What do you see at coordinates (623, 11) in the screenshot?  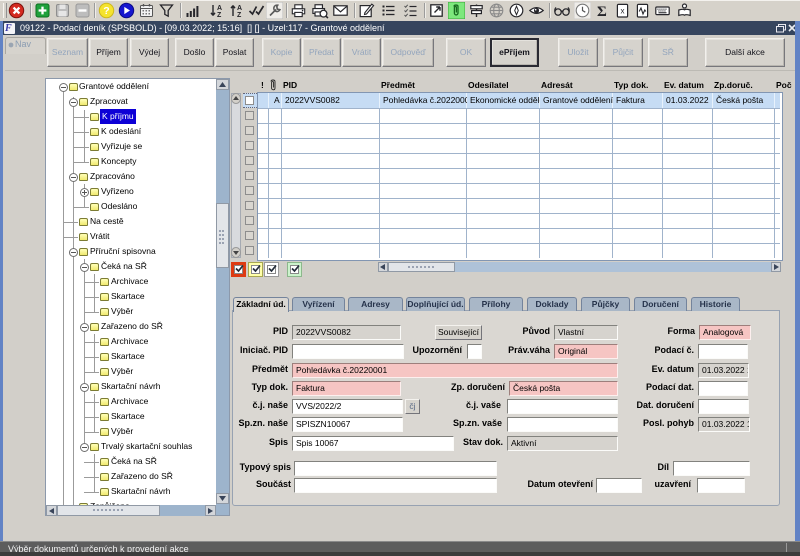 I see `svg-text: x` at bounding box center [623, 11].